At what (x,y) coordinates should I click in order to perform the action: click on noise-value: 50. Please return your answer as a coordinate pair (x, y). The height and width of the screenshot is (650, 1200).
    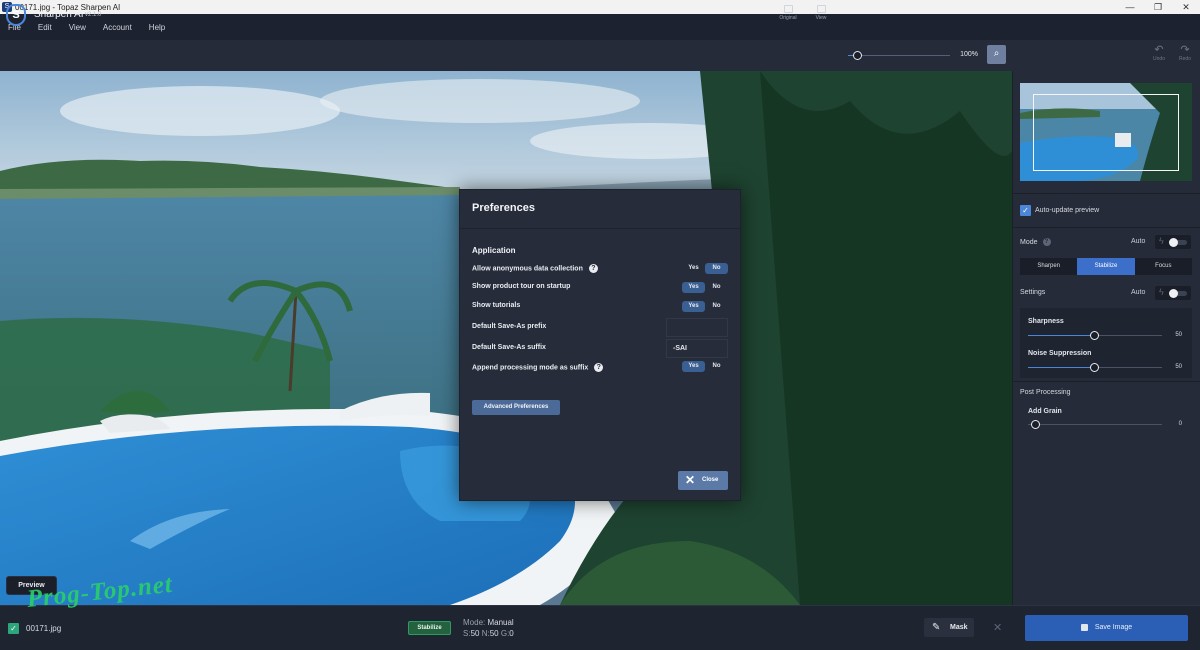
    Looking at the image, I should click on (1178, 367).